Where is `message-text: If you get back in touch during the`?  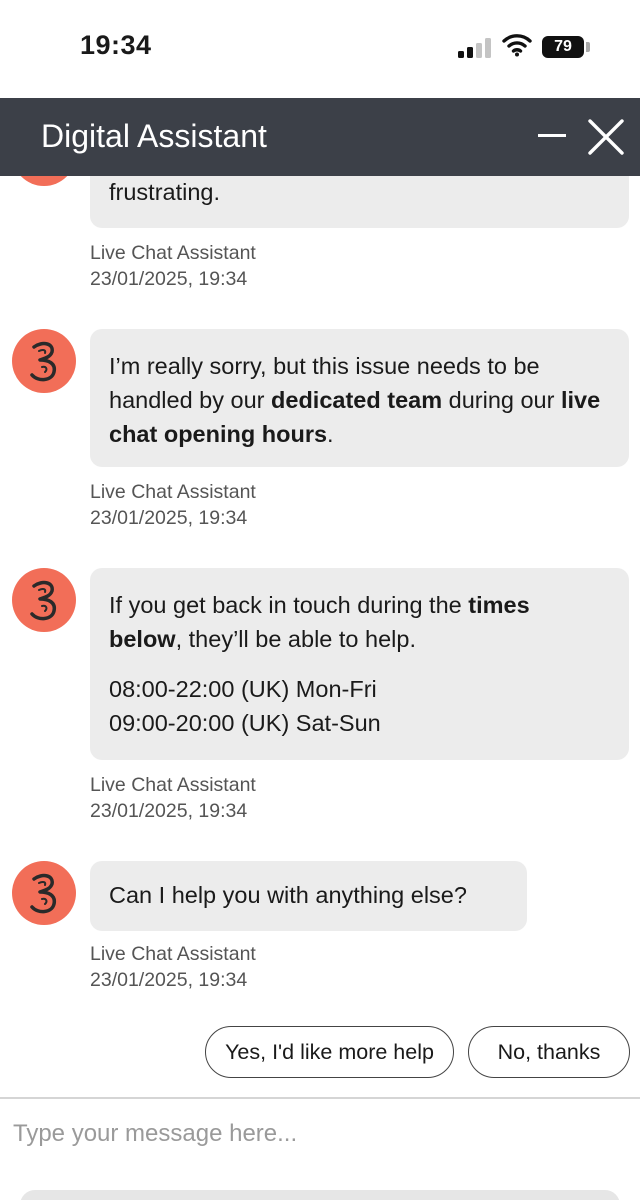
message-text: If you get back in touch during the is located at coordinates (289, 605).